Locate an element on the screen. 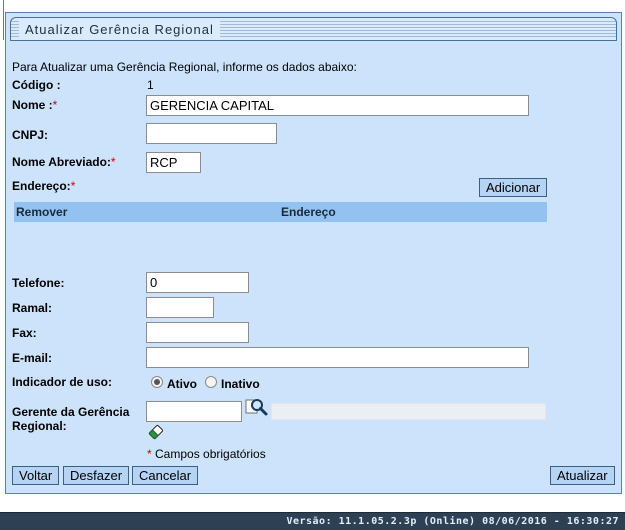 This screenshot has height=530, width=625. panel-title-bar: Atualizar Gerência Regional is located at coordinates (313, 29).